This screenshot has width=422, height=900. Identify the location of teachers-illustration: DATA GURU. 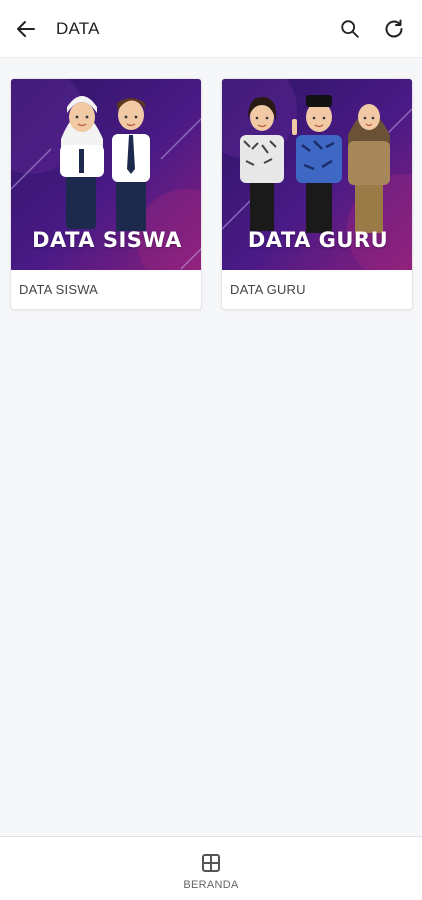
(317, 174).